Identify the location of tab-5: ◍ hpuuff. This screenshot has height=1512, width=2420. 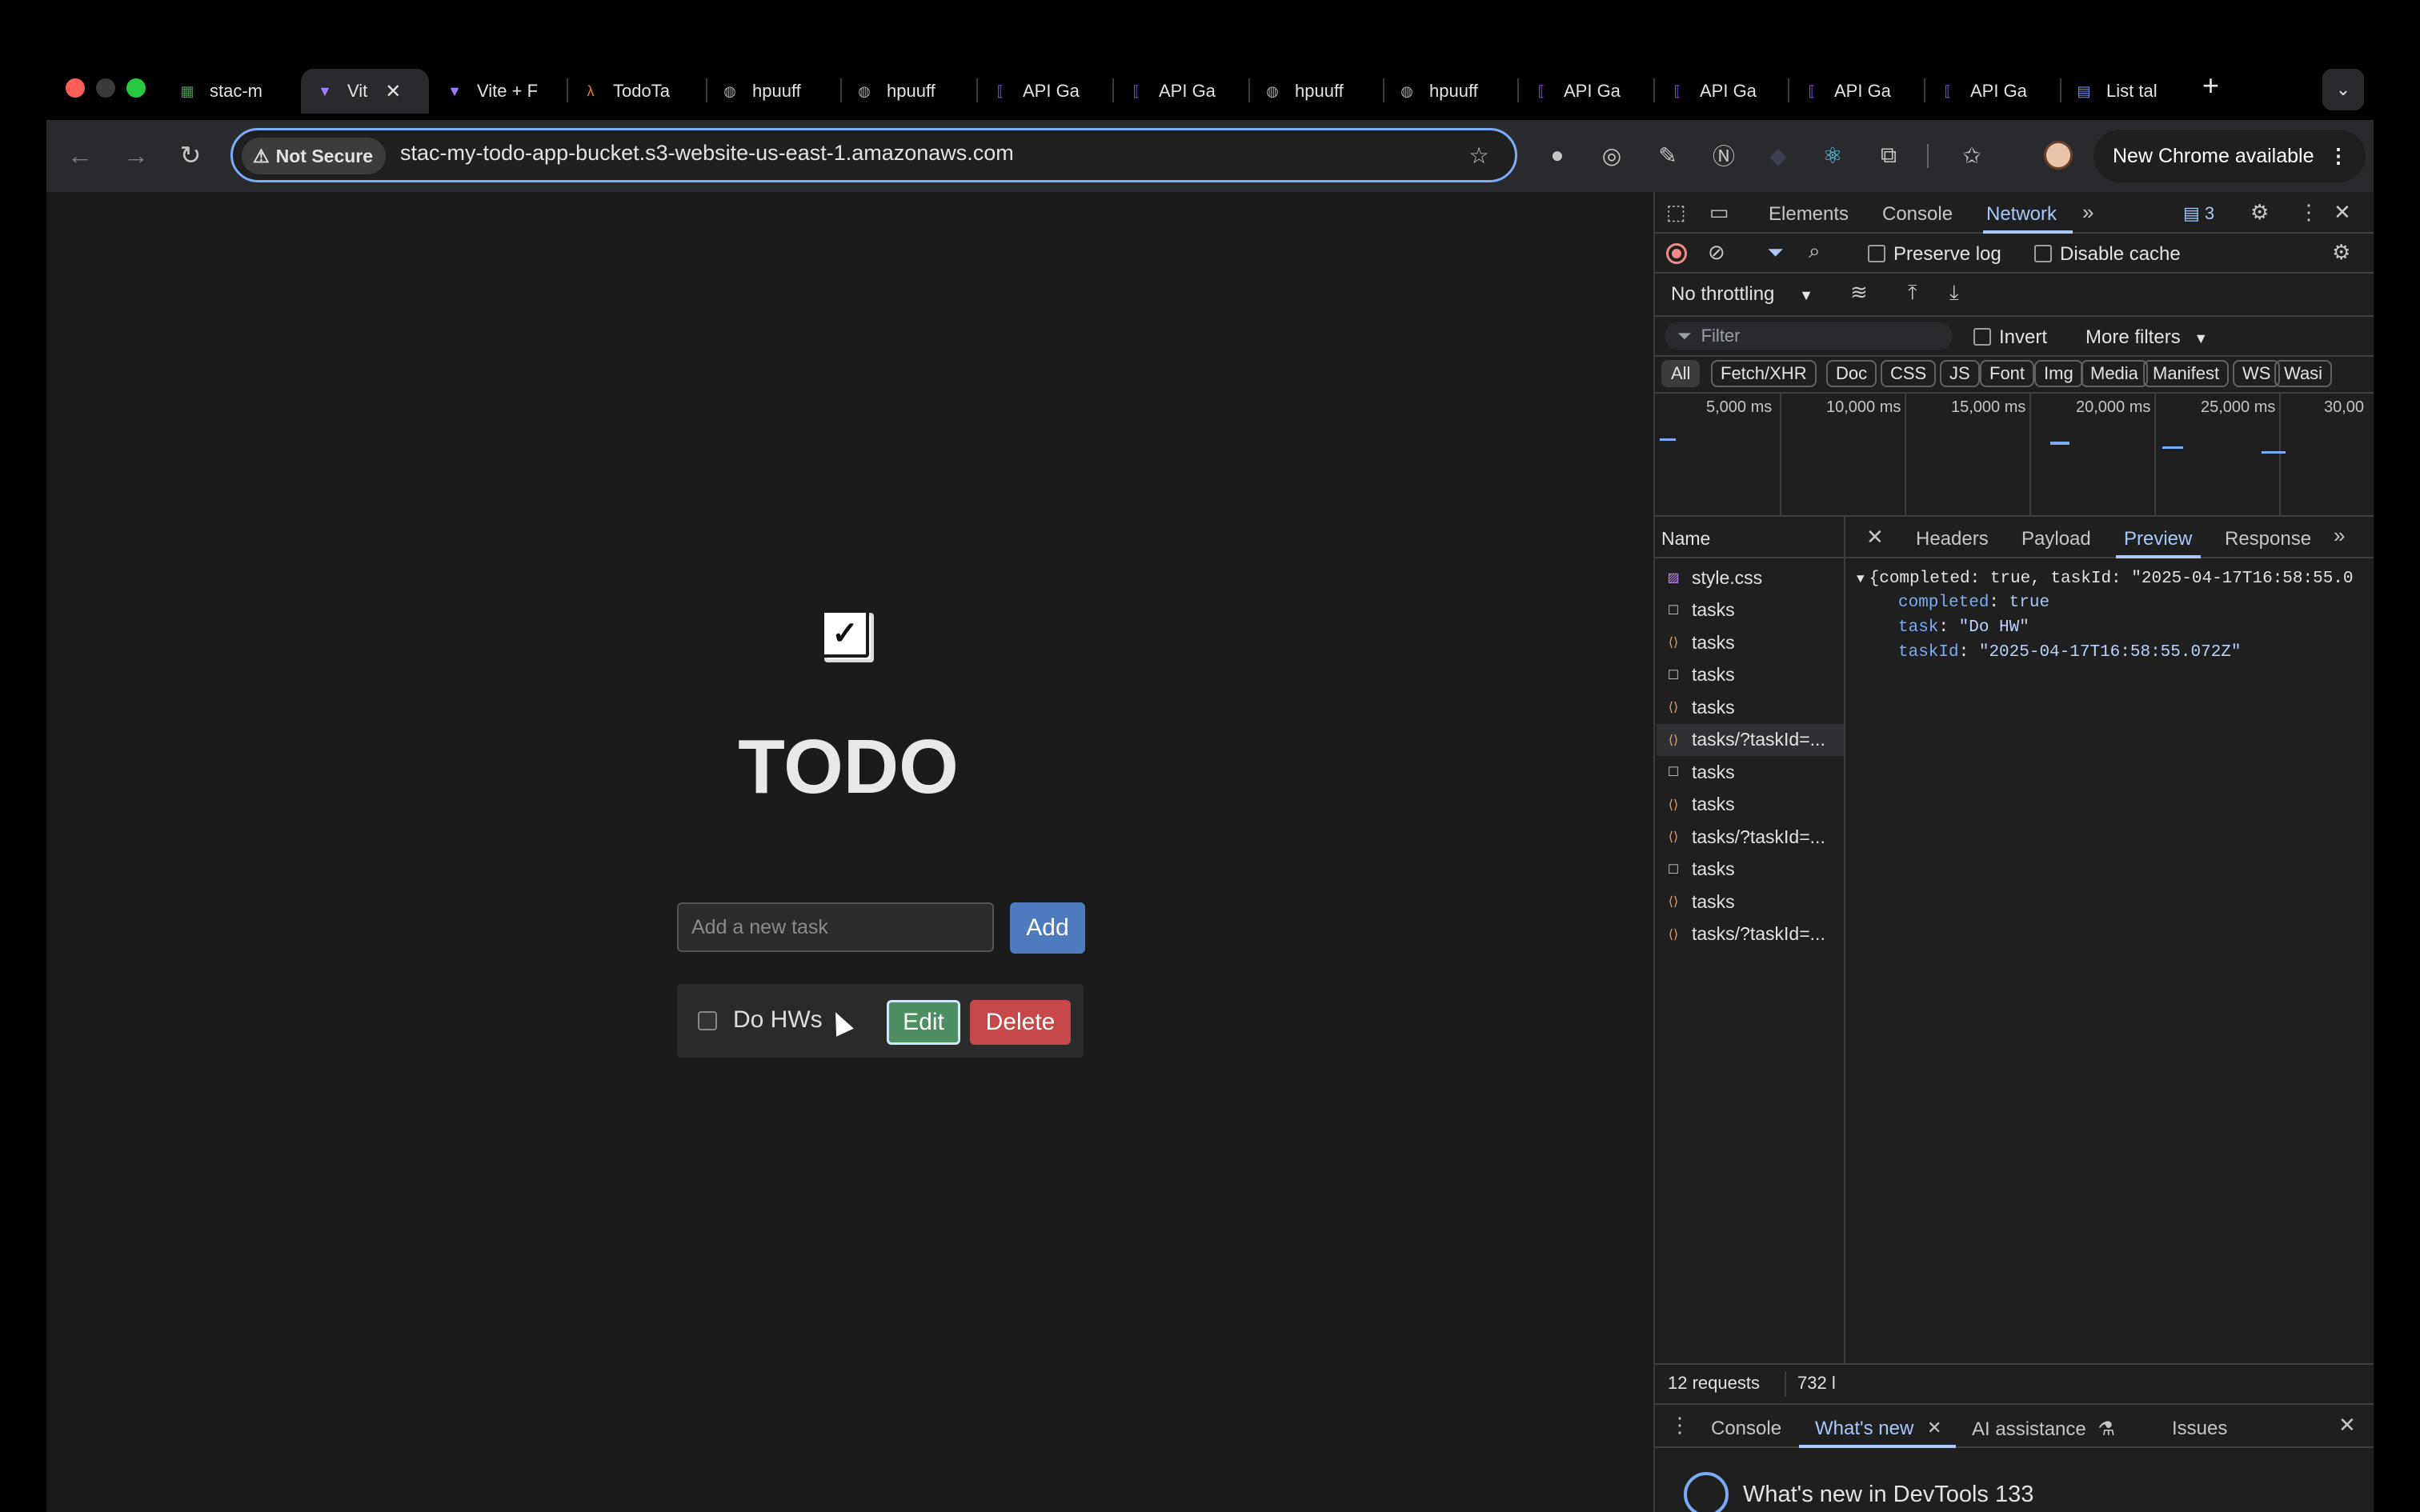
(905, 91).